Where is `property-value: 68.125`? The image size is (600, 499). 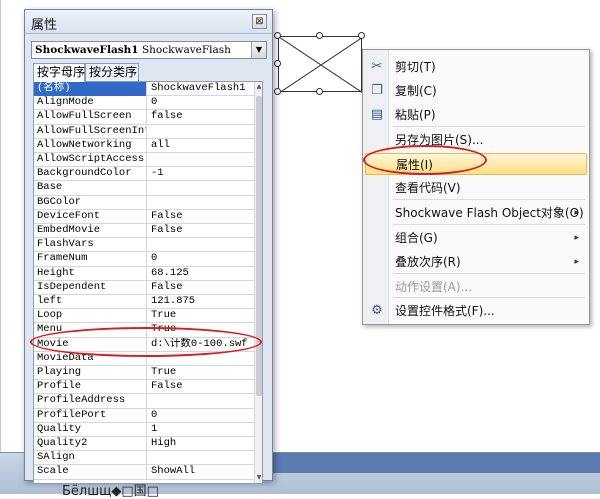
property-value: 68.125 is located at coordinates (202, 274).